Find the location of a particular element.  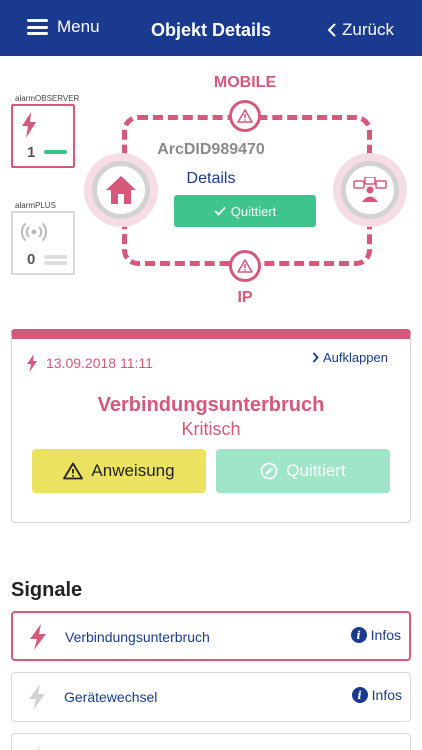

alarm-date-row: 13.09.2018 11:11 is located at coordinates (89, 363).